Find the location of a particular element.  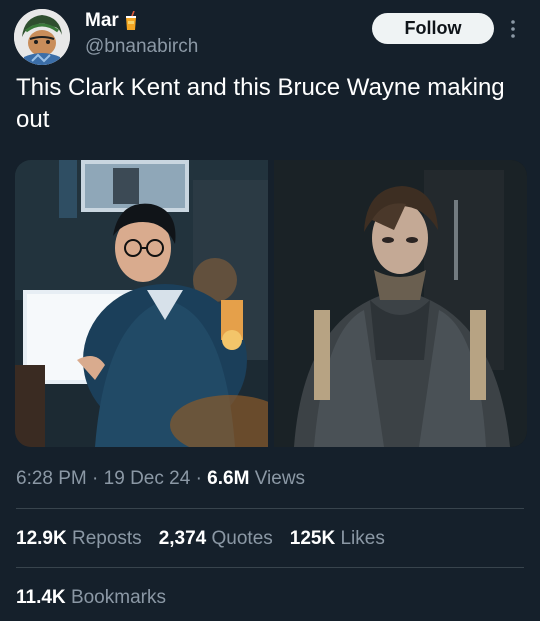

quotes-stat: 2,374 Quotes is located at coordinates (216, 539).